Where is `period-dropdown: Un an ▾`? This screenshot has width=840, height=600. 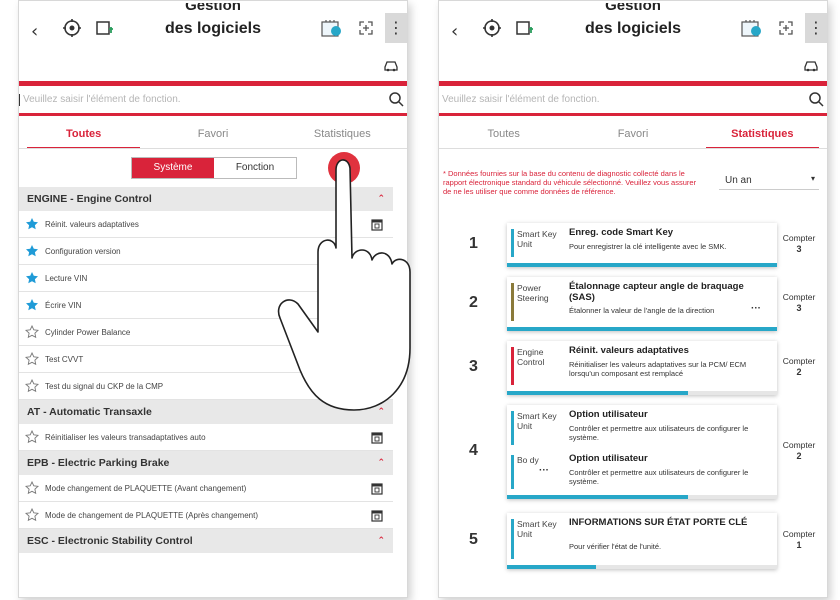 period-dropdown: Un an ▾ is located at coordinates (769, 181).